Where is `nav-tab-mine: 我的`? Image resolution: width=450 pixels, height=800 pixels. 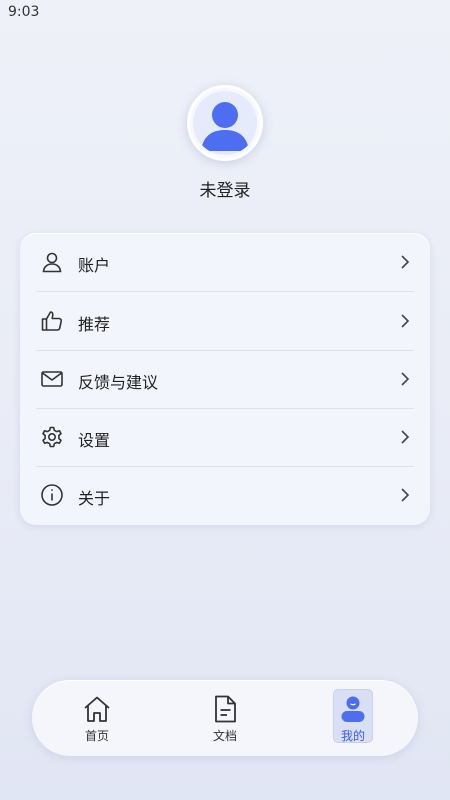
nav-tab-mine: 我的 is located at coordinates (353, 717).